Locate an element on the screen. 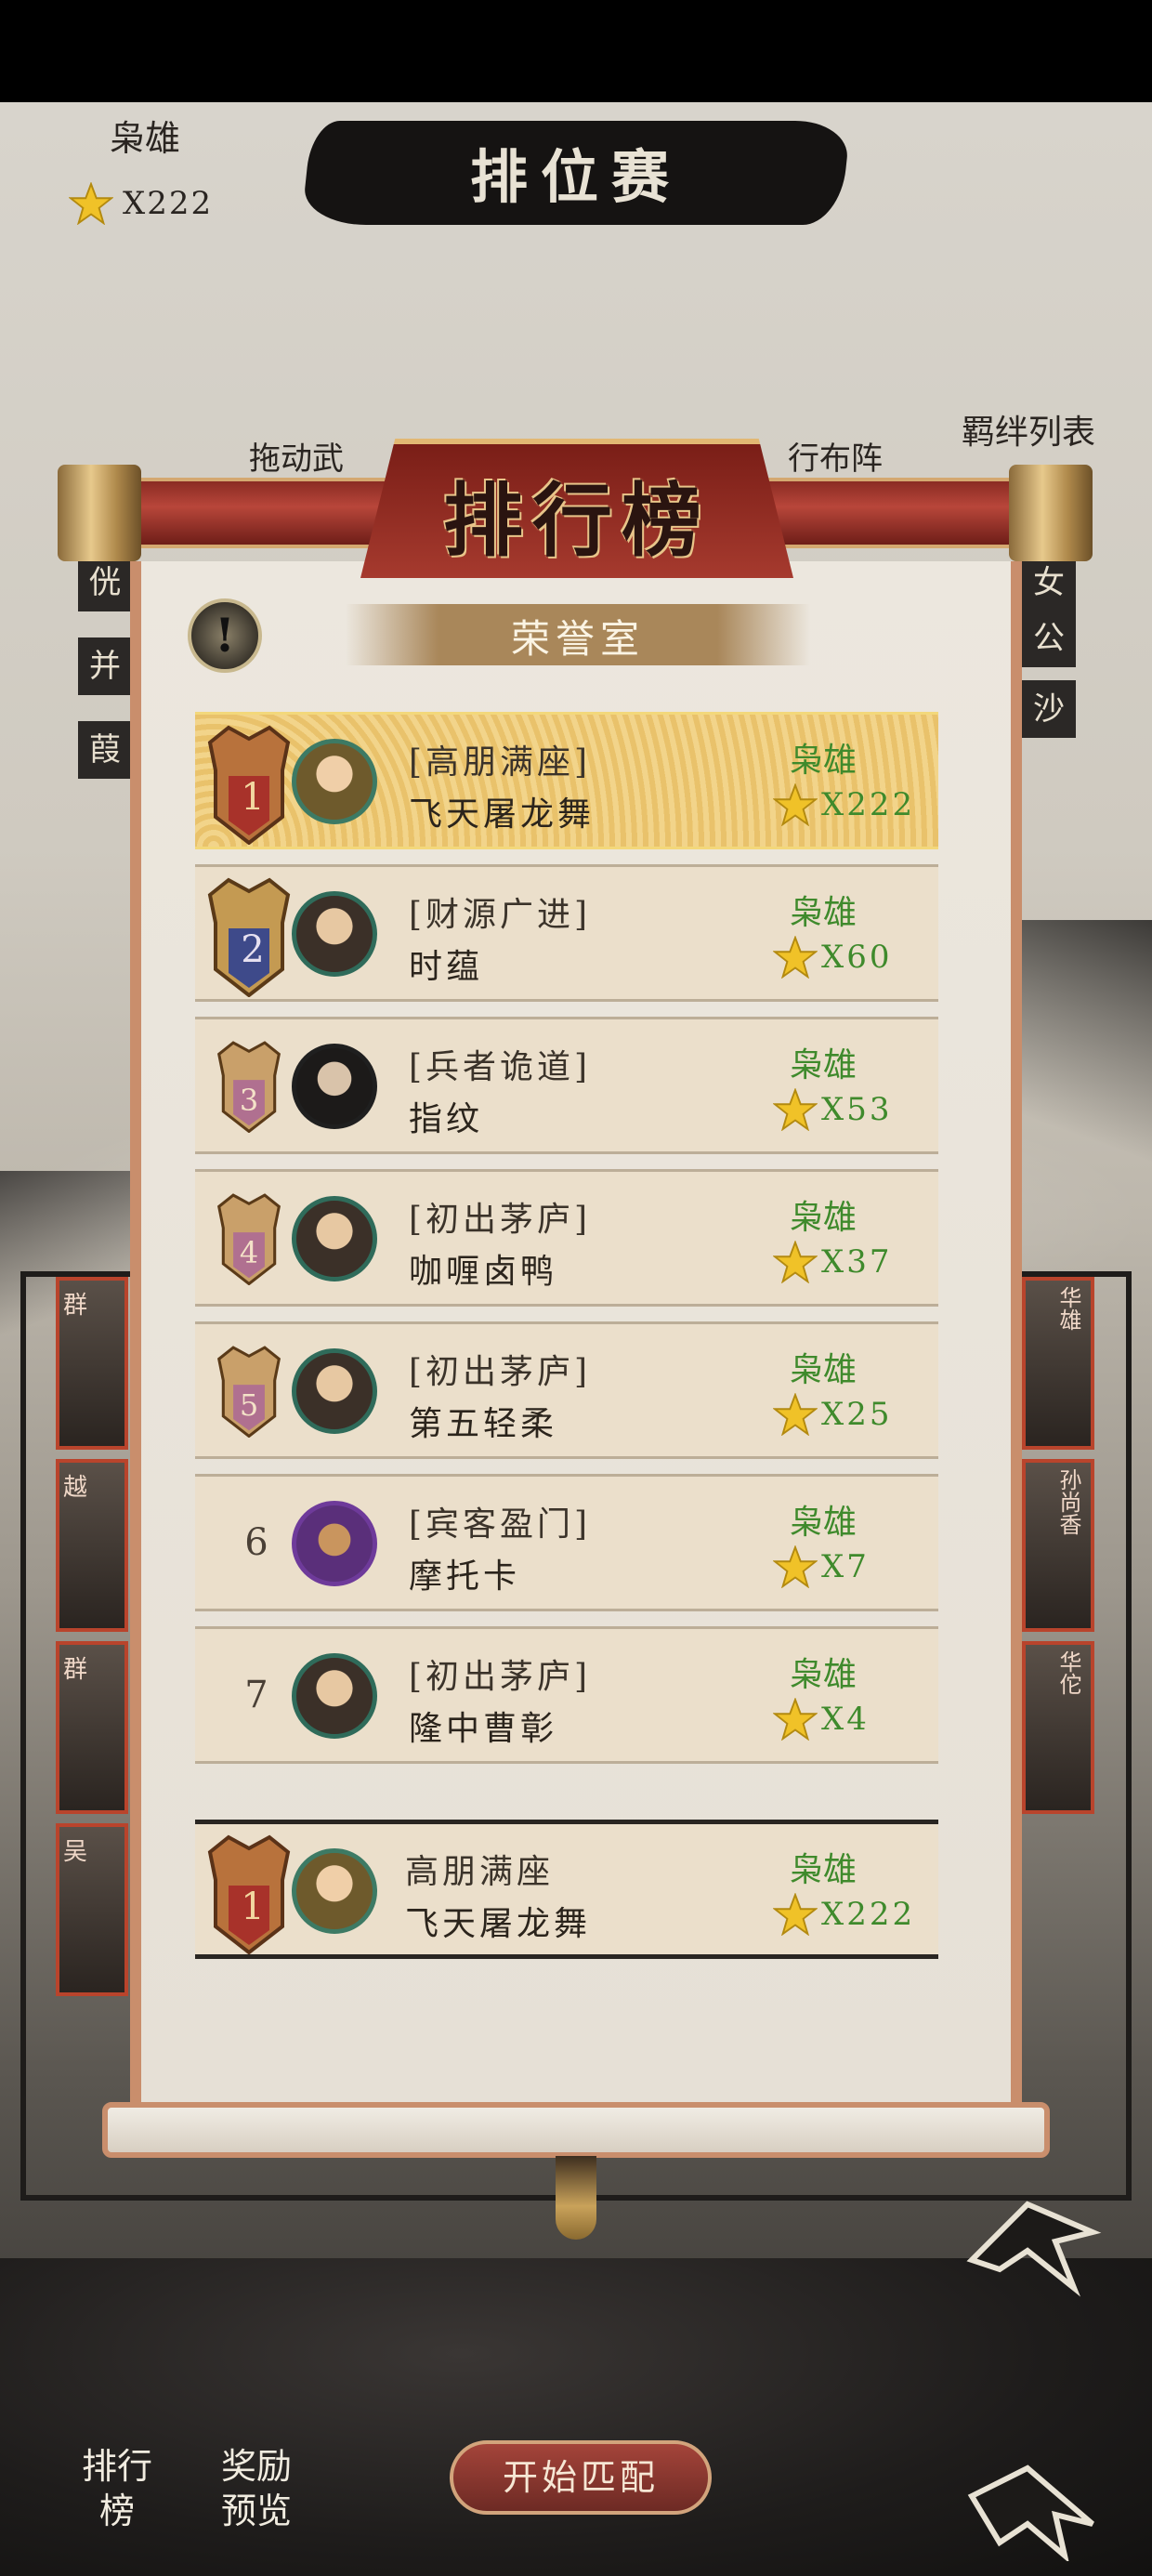 The height and width of the screenshot is (2576, 1152). scroll-rod-cap-right is located at coordinates (1051, 513).